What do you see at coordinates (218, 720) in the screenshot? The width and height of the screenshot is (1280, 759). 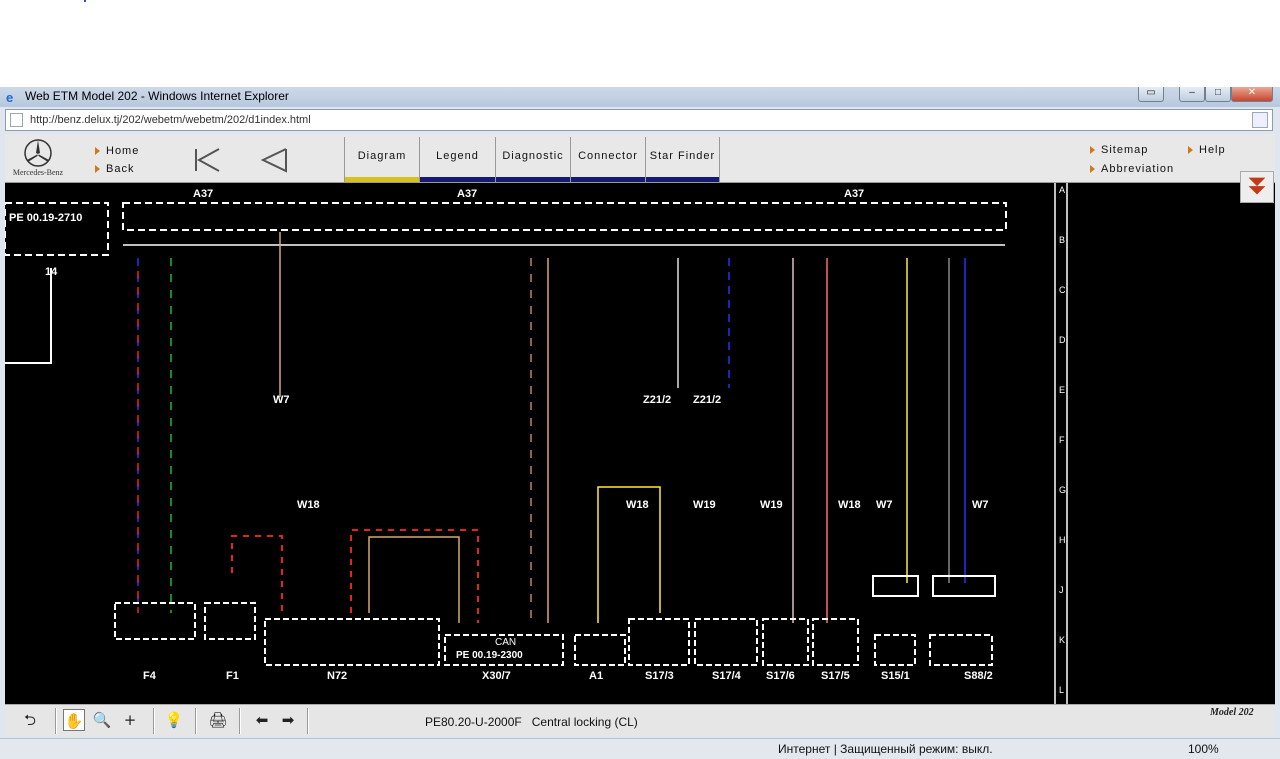 I see `print-icon: 🖨` at bounding box center [218, 720].